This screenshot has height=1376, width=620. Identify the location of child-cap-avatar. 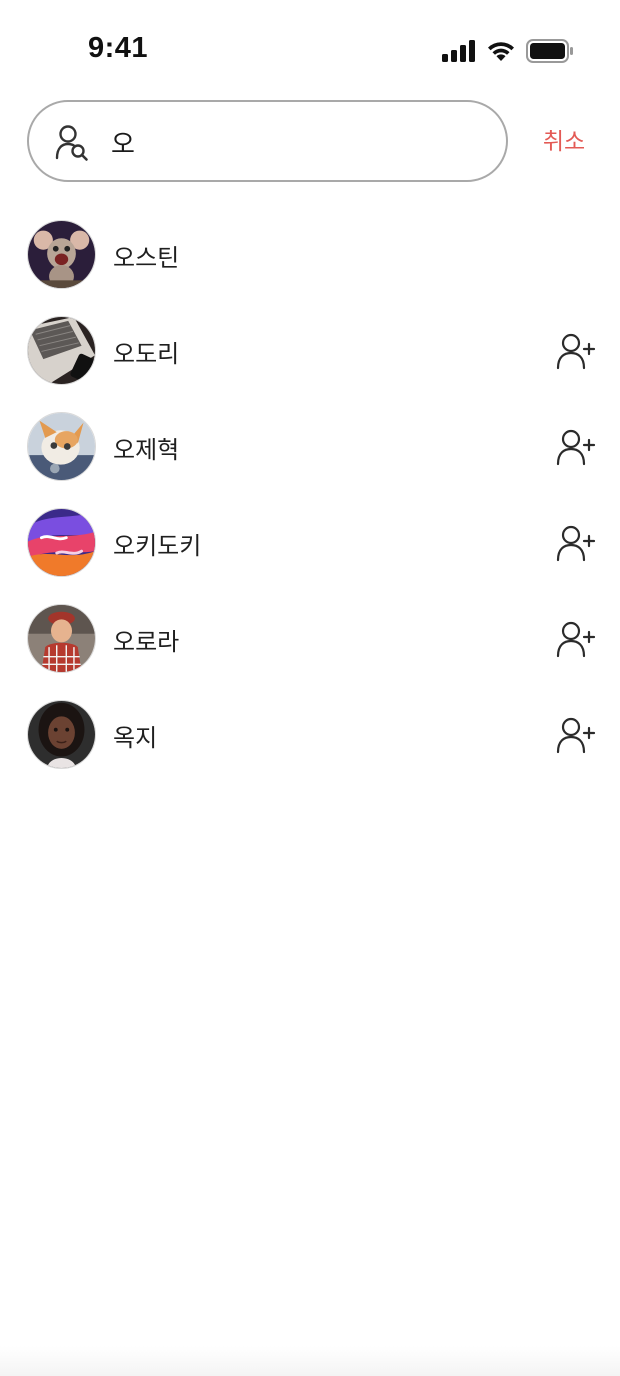
(61, 638).